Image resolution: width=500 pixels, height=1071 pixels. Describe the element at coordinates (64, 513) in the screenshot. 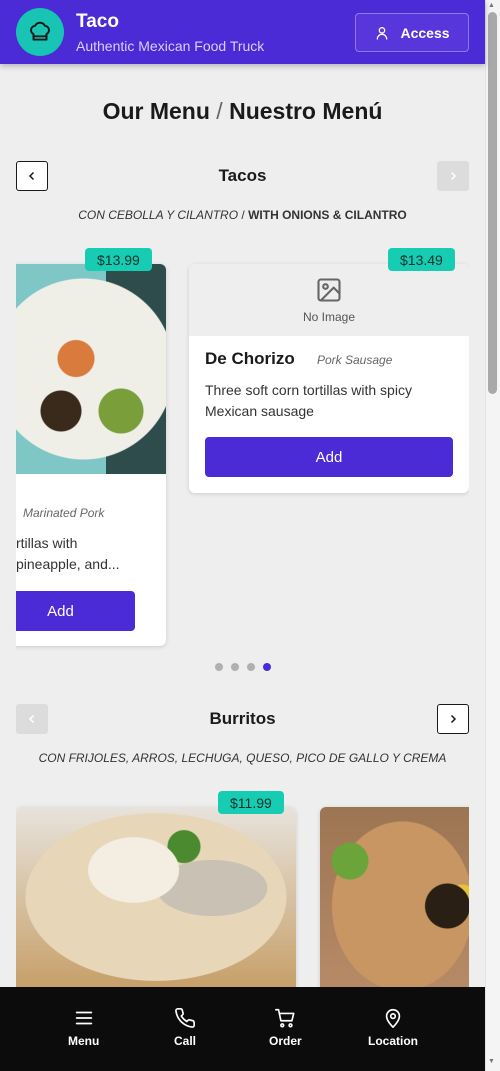

I see `card-subtitle: Marinated Pork` at that location.